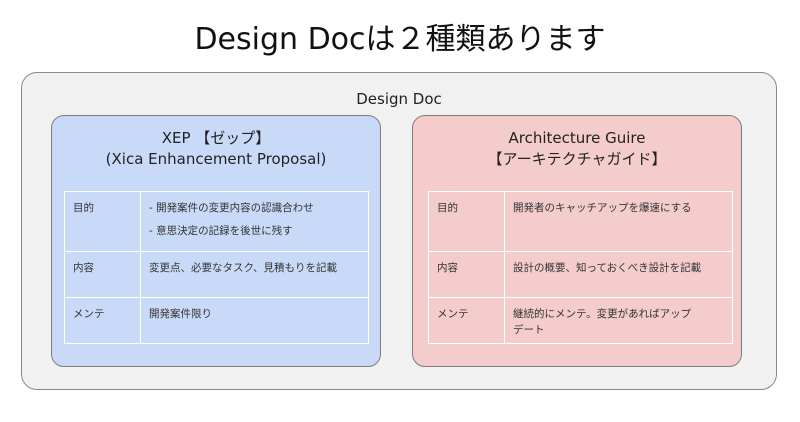 The height and width of the screenshot is (422, 800). I want to click on table-row: メンテ 開発案件限り, so click(216, 320).